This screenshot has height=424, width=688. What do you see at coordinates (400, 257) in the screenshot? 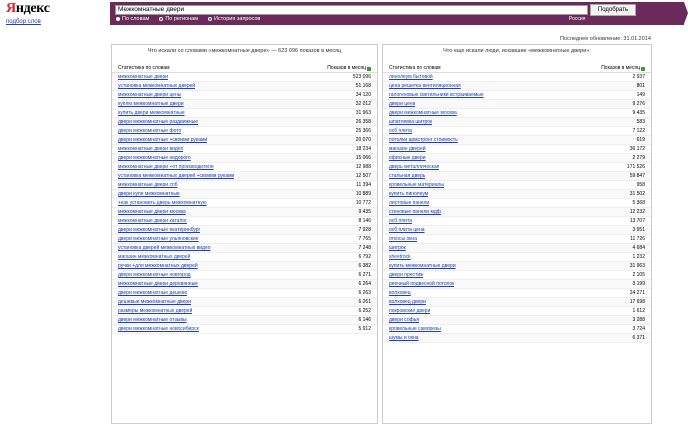
I see `keyword-link: sheetrock` at bounding box center [400, 257].